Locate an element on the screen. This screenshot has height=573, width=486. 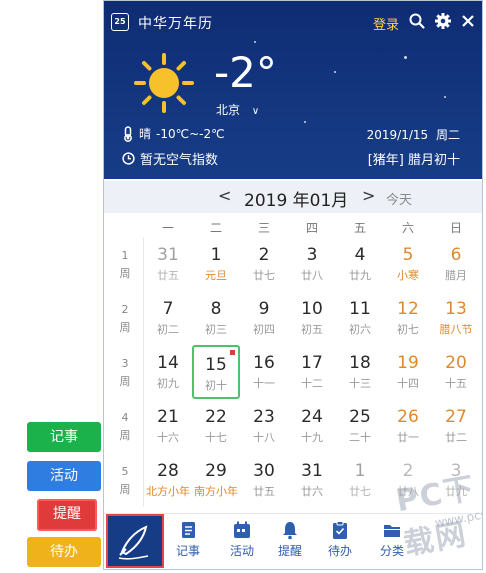
toolbar-item-label: 分类 is located at coordinates (391, 551).